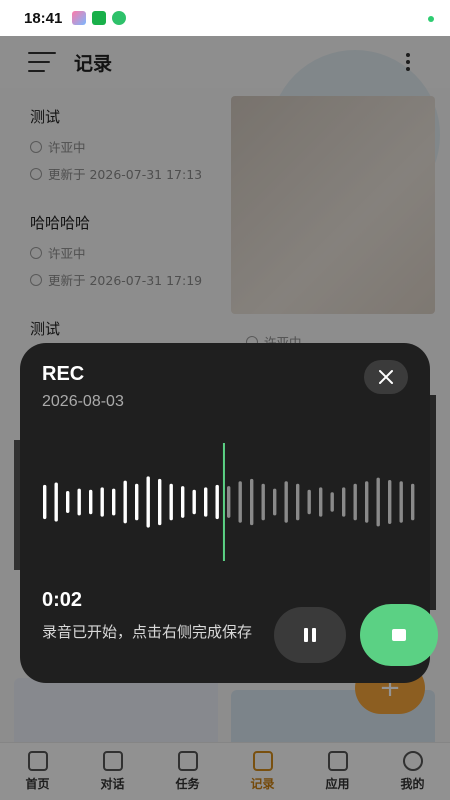 The height and width of the screenshot is (800, 450). What do you see at coordinates (223, 502) in the screenshot?
I see `playhead-line` at bounding box center [223, 502].